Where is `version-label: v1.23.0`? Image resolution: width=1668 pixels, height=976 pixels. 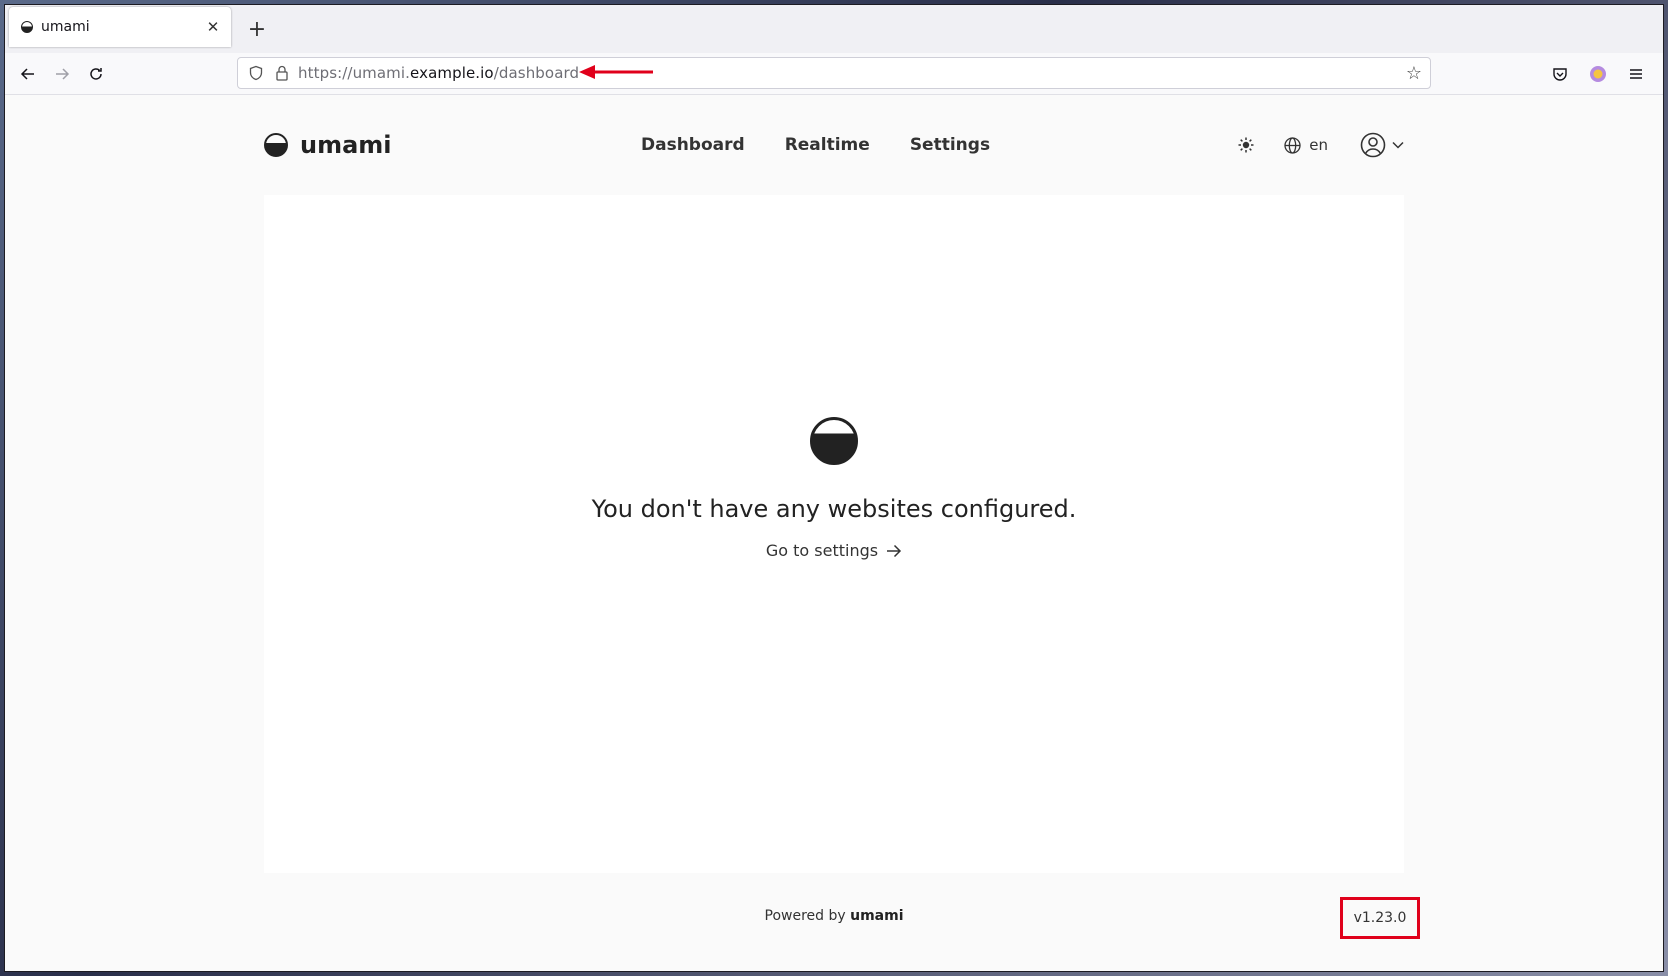 version-label: v1.23.0 is located at coordinates (1380, 918).